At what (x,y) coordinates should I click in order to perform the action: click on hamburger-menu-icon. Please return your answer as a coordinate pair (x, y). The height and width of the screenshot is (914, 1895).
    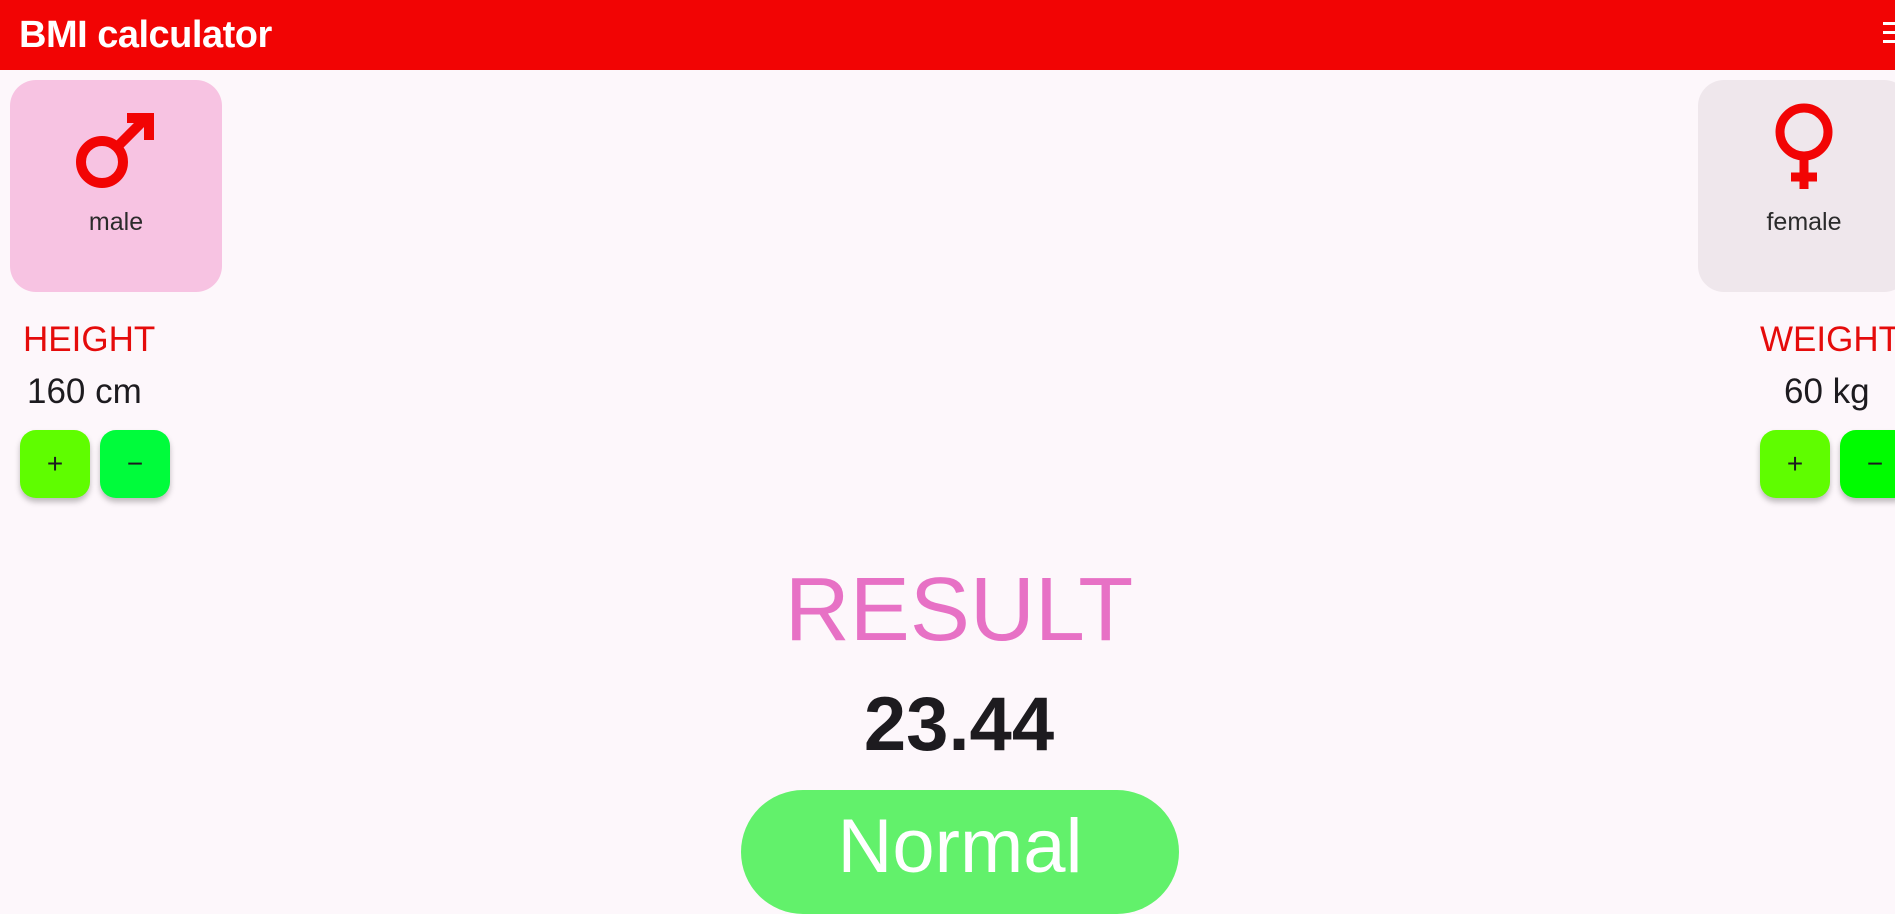
    Looking at the image, I should click on (1889, 35).